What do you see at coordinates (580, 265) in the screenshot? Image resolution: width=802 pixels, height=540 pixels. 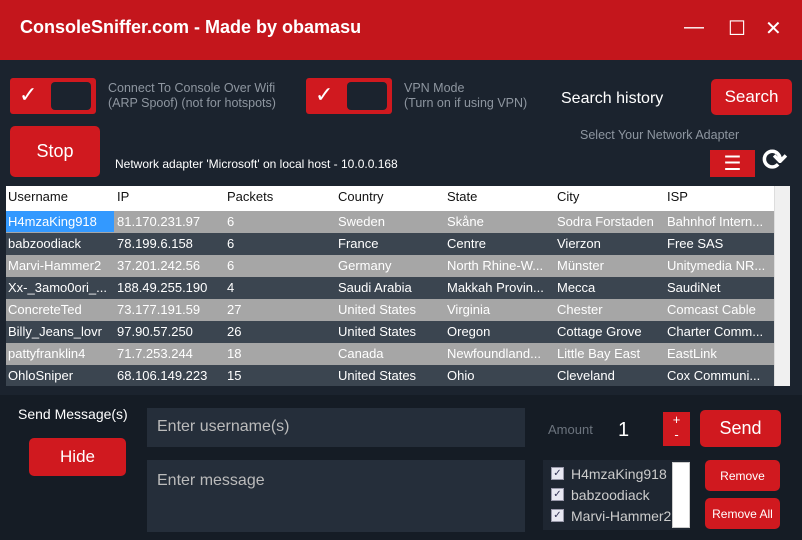 I see `cell-city: Münster` at bounding box center [580, 265].